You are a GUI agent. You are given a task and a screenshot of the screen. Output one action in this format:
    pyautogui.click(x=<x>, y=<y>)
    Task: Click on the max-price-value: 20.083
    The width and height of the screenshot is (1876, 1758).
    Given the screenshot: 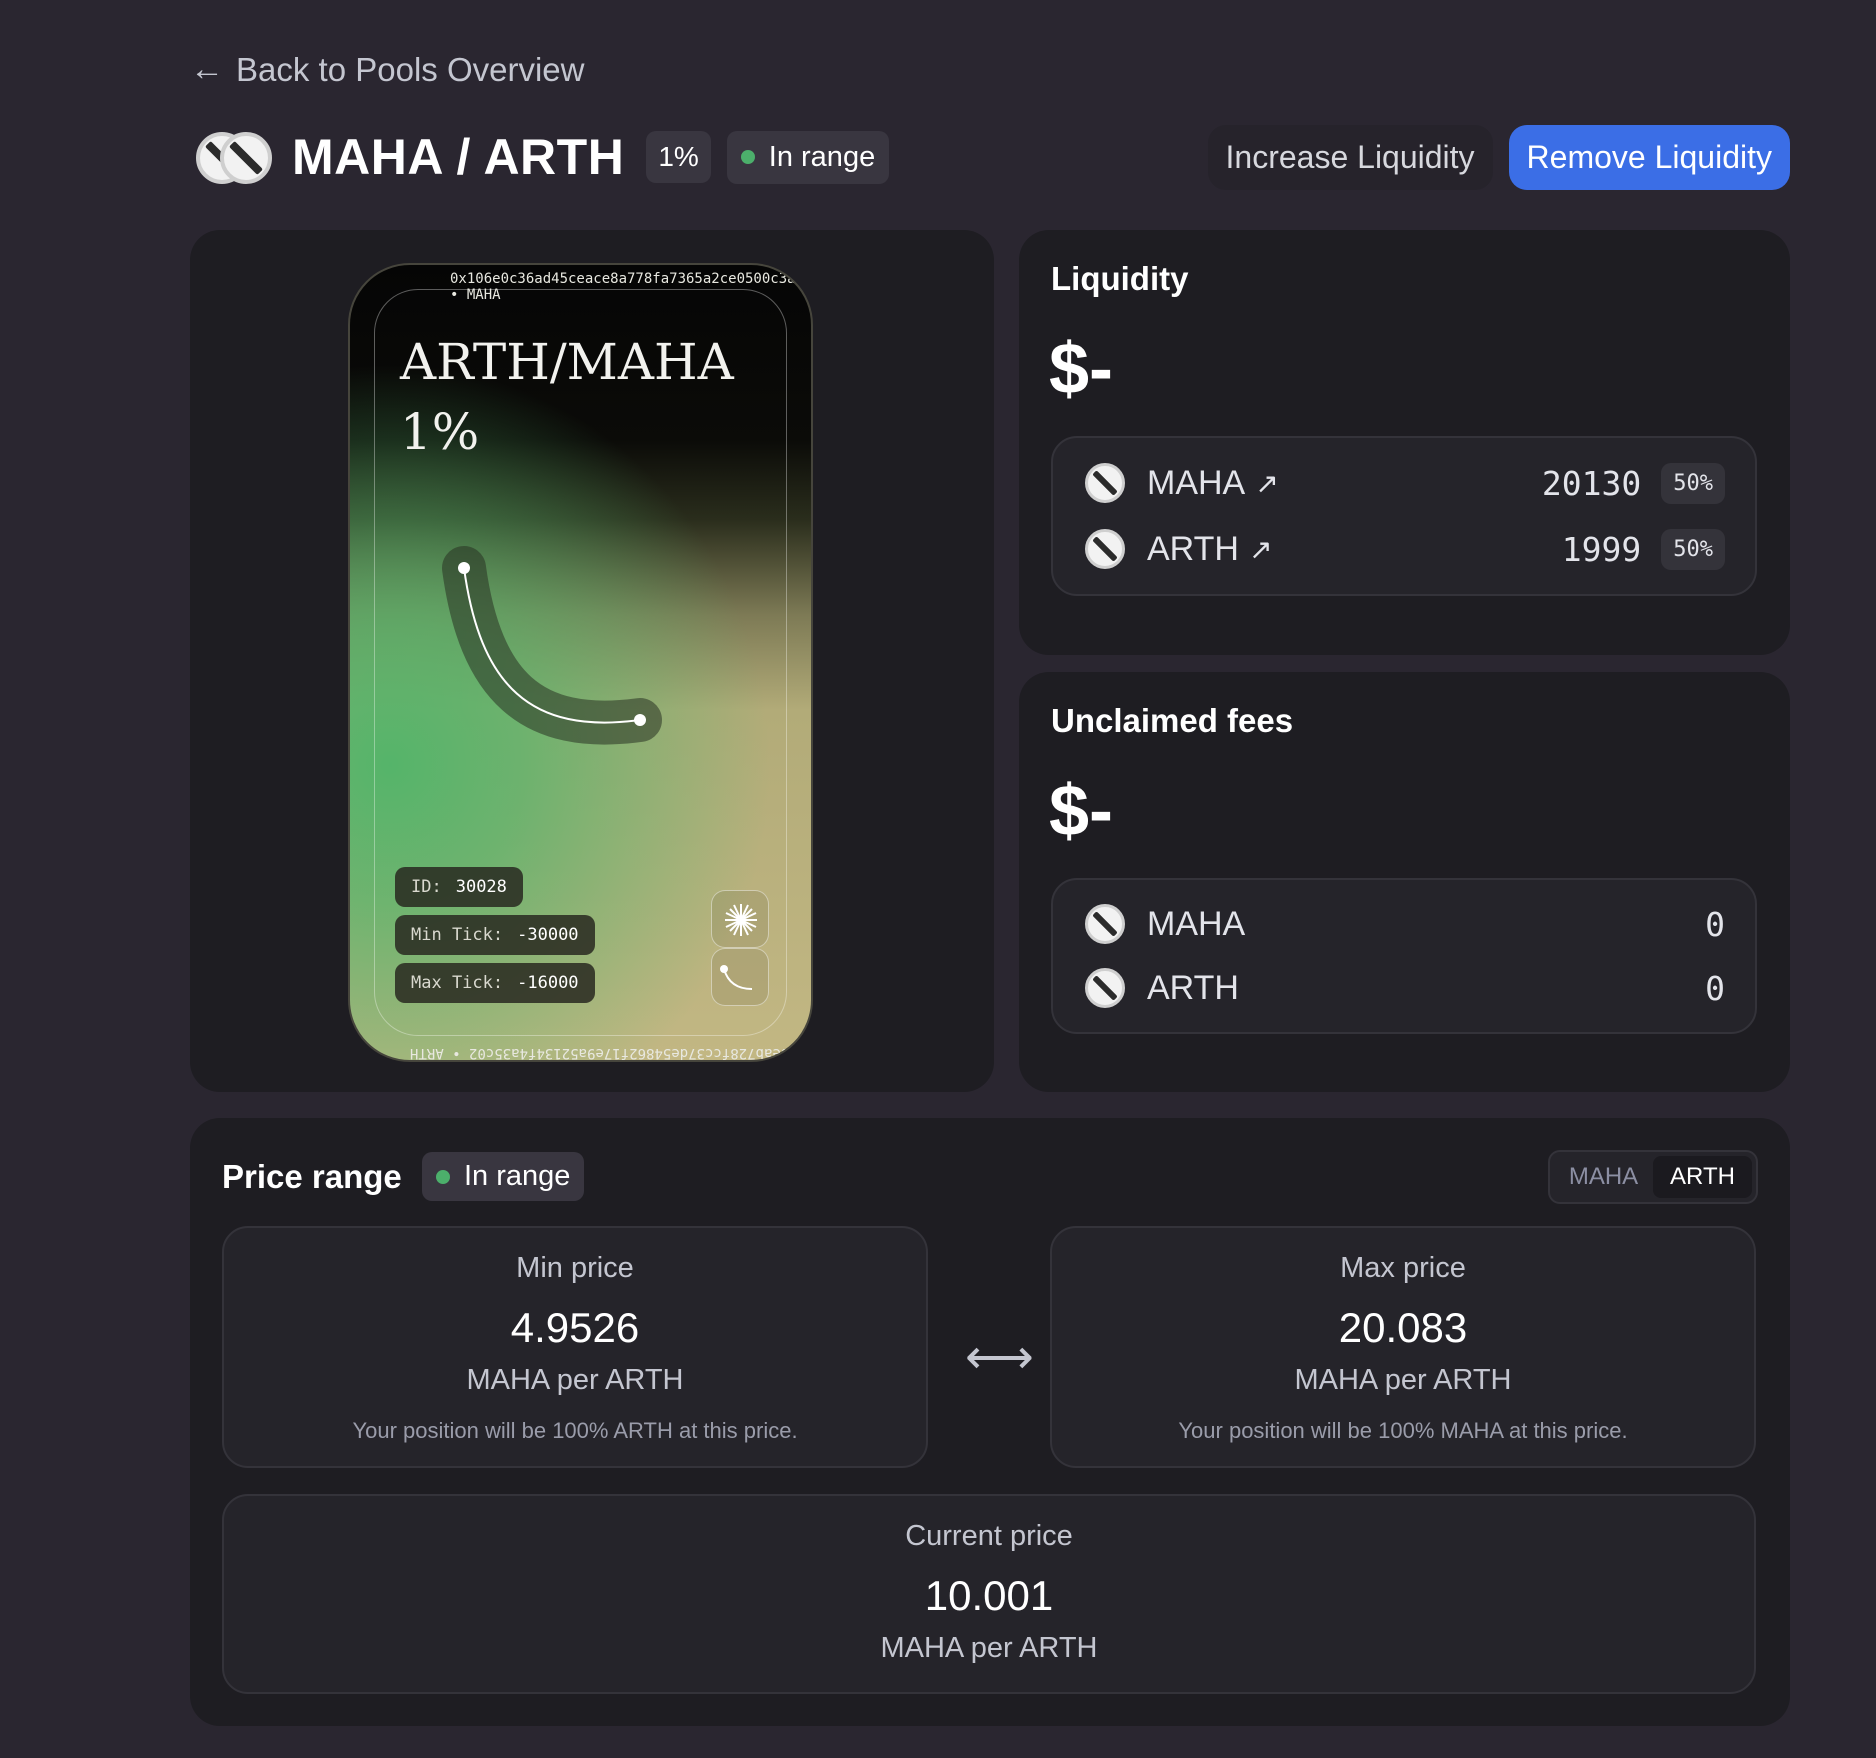 What is the action you would take?
    pyautogui.click(x=1403, y=1327)
    